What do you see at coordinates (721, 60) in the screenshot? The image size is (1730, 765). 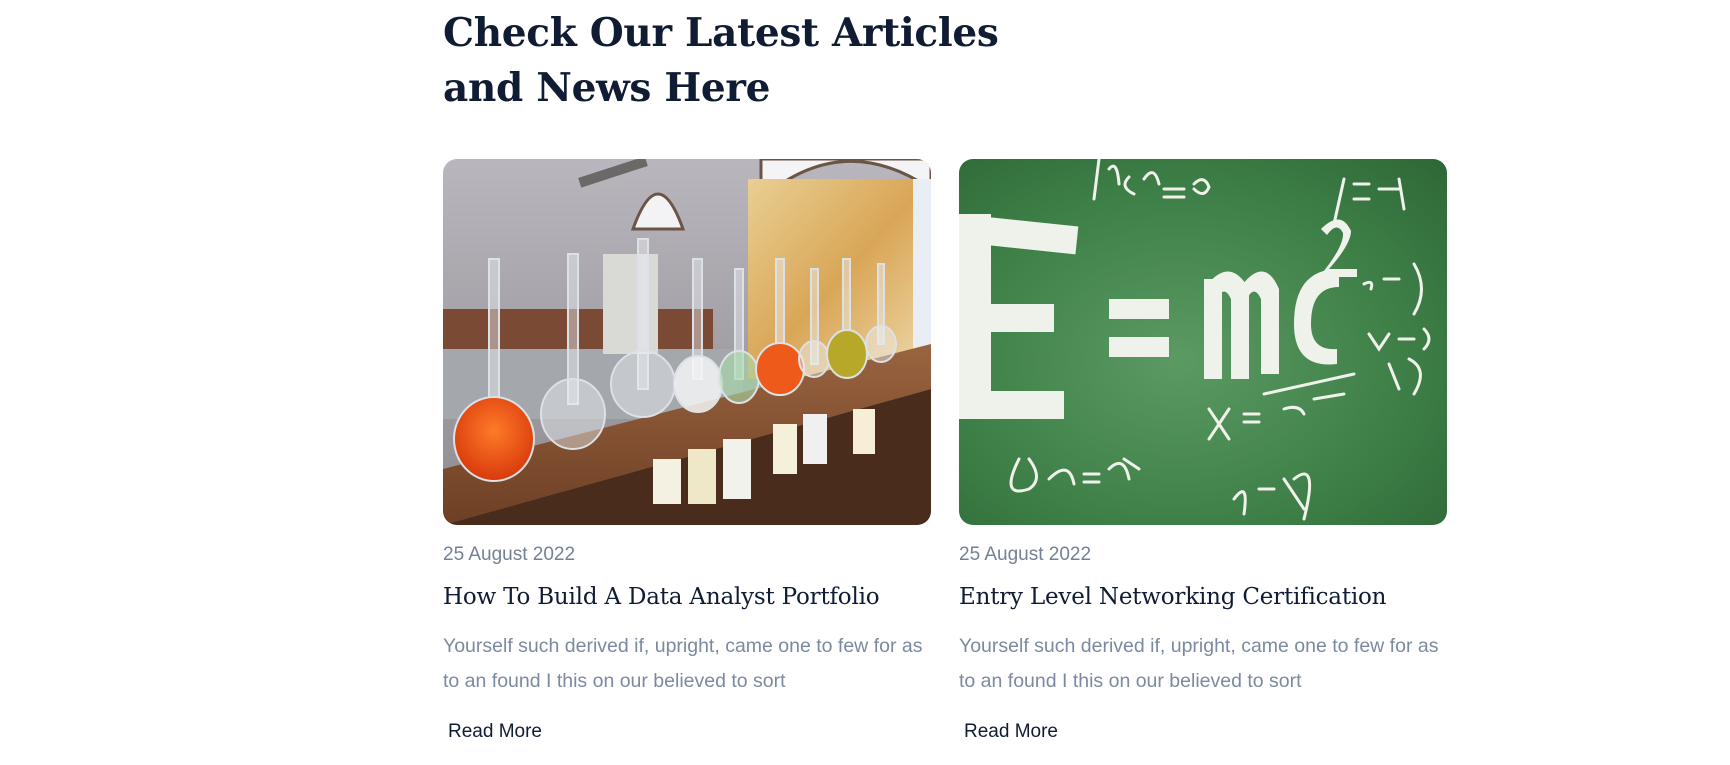 I see `section-heading: Check Our Latest Articles and News Here` at bounding box center [721, 60].